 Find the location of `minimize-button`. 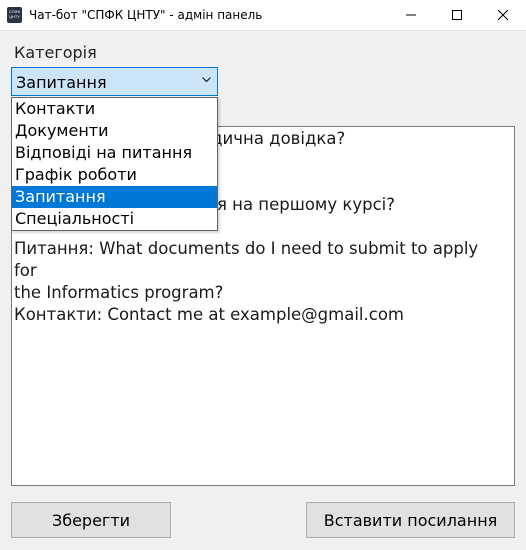

minimize-button is located at coordinates (411, 15).